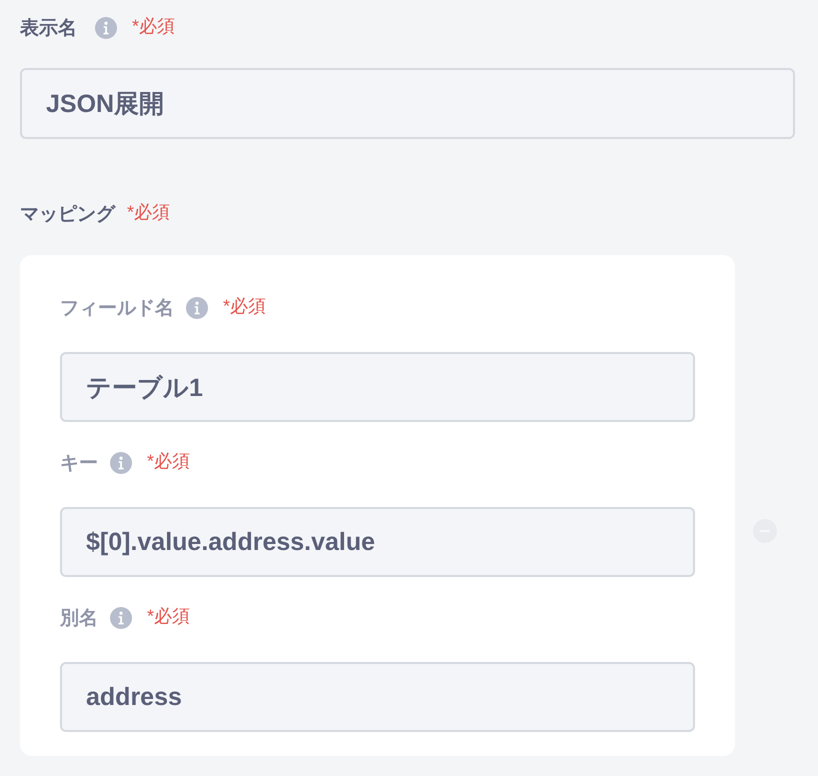  I want to click on field-label: 別名, so click(79, 619).